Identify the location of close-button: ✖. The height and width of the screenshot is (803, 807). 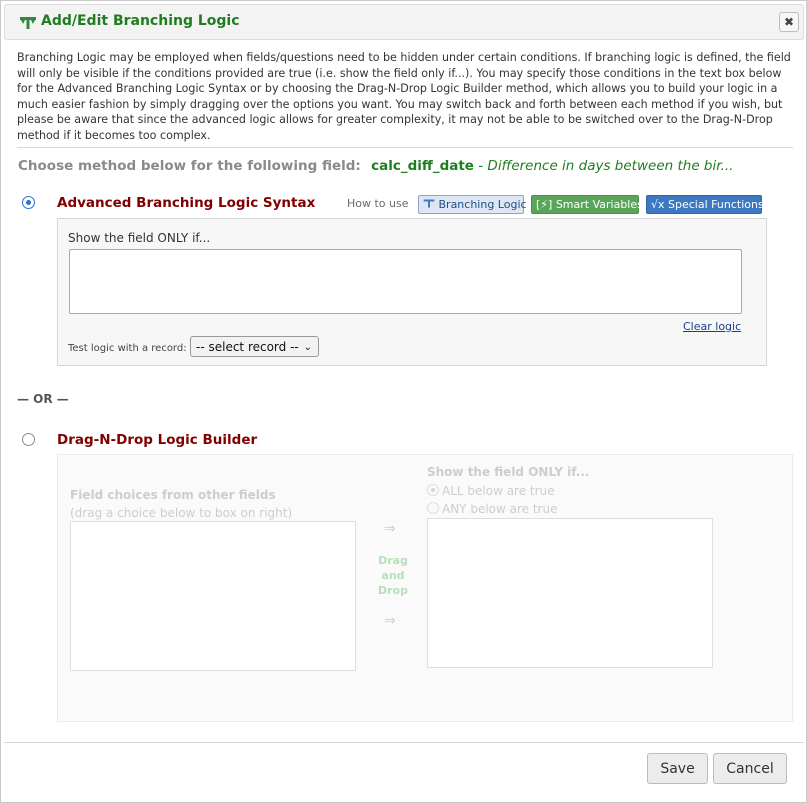
(789, 22).